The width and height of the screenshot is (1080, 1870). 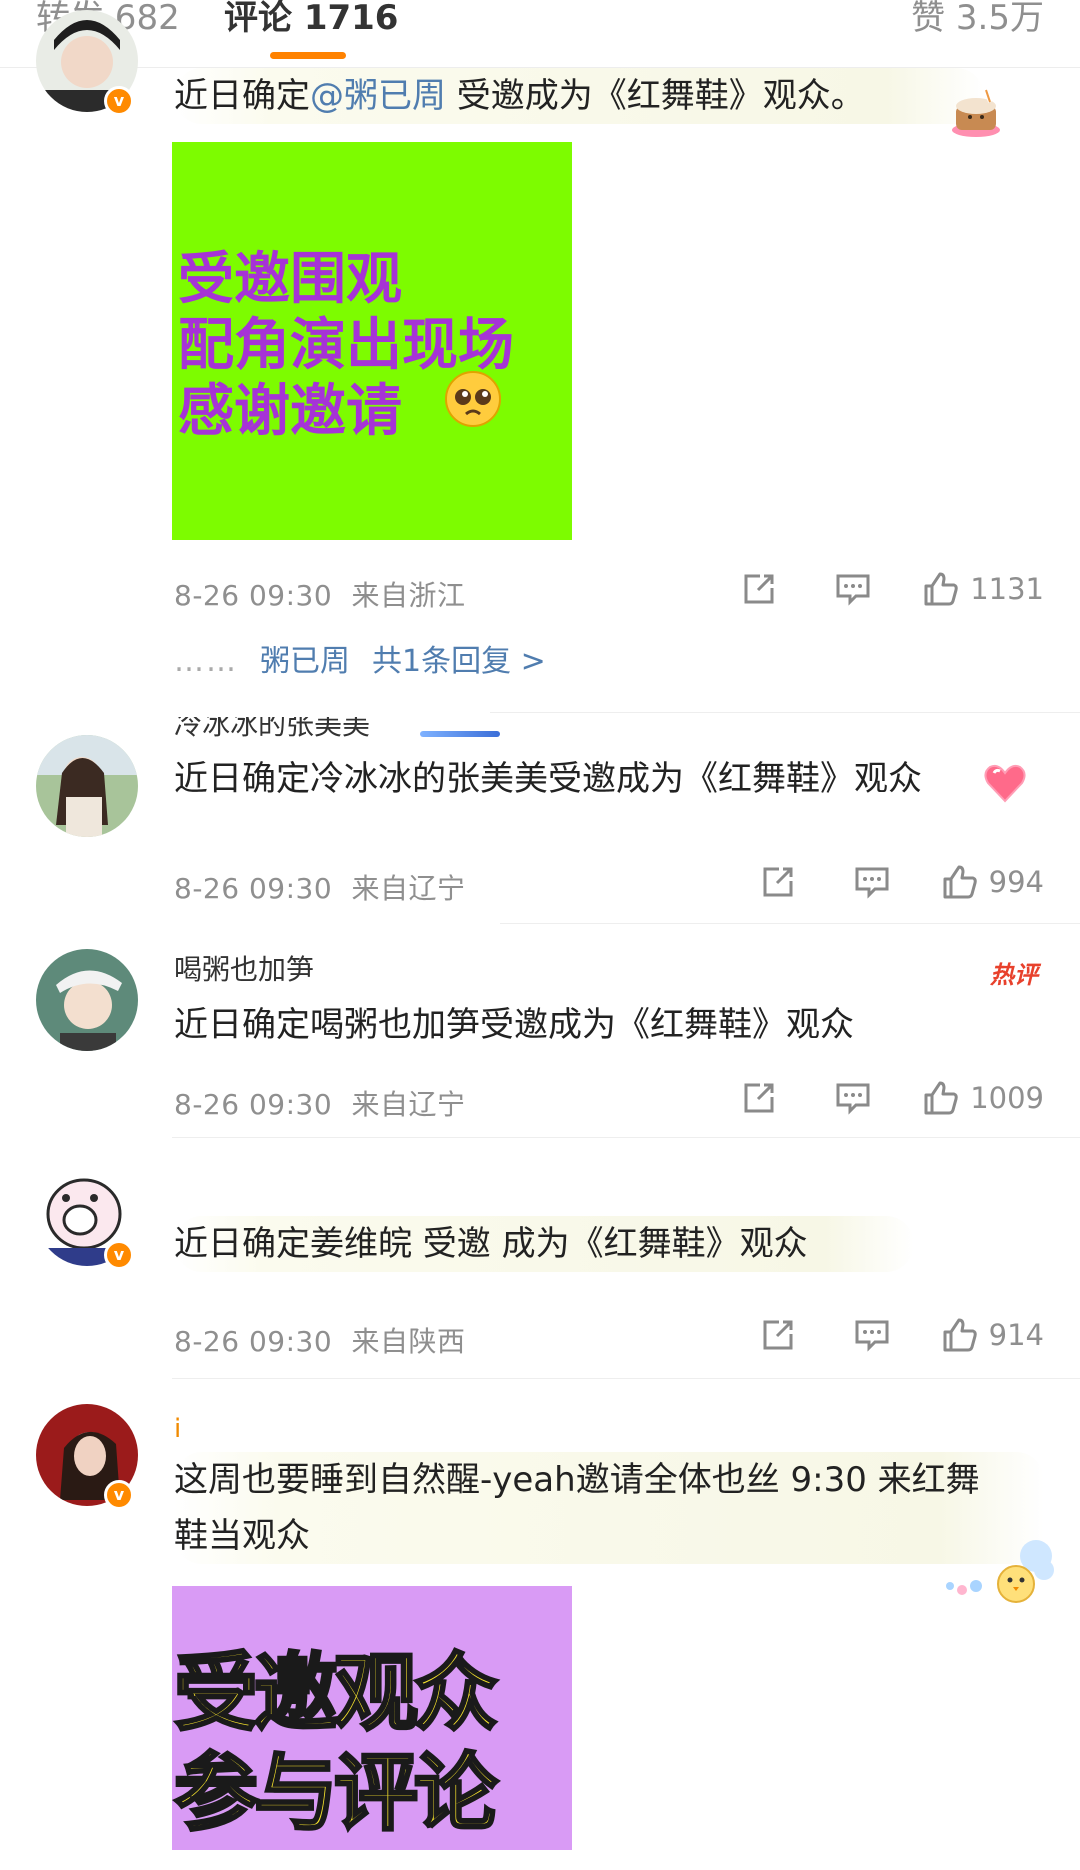 What do you see at coordinates (372, 341) in the screenshot?
I see `comment-image: 受邀围观 配角演出现场 感谢邀请` at bounding box center [372, 341].